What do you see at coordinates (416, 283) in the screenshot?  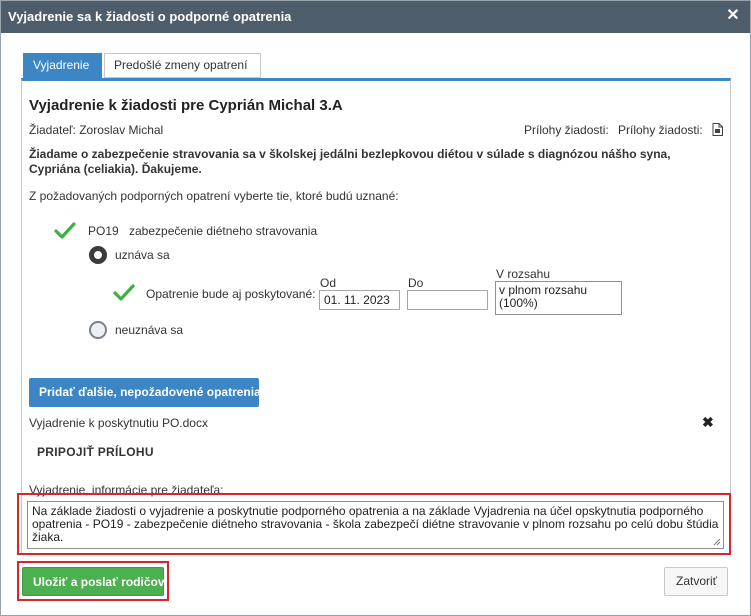 I see `to-label: Do` at bounding box center [416, 283].